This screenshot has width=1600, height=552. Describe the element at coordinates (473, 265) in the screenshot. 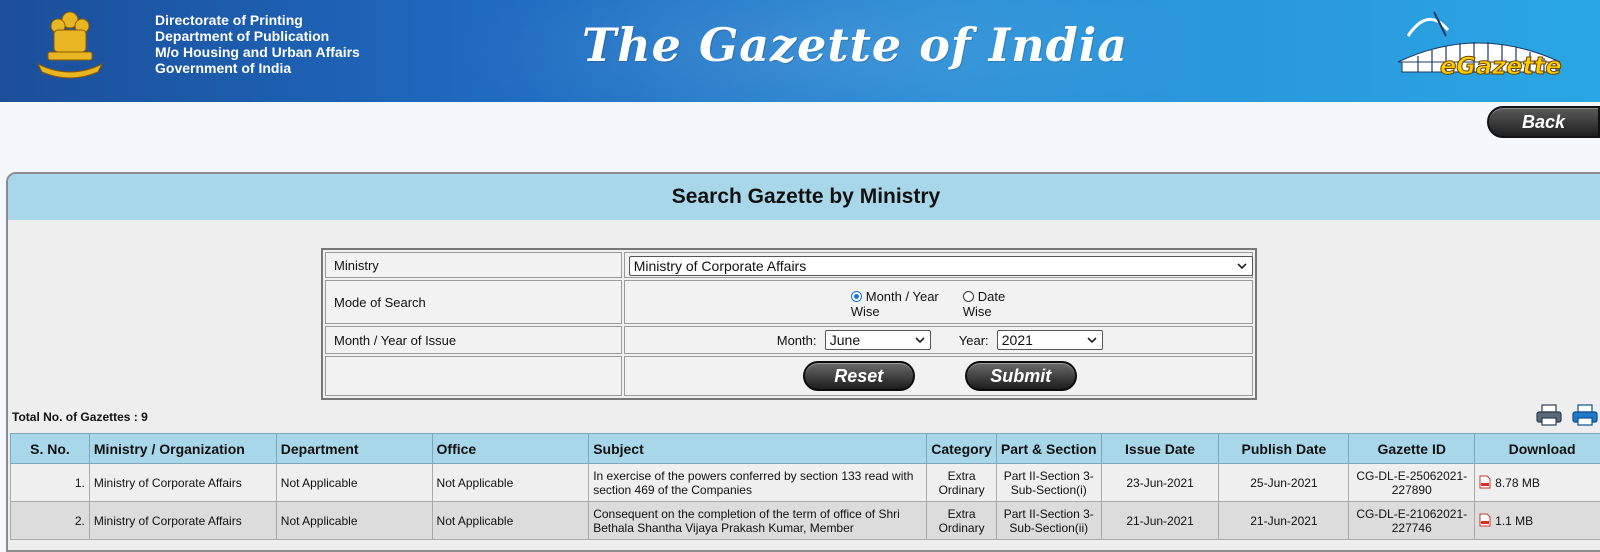

I see `ministry-label: Ministry` at that location.